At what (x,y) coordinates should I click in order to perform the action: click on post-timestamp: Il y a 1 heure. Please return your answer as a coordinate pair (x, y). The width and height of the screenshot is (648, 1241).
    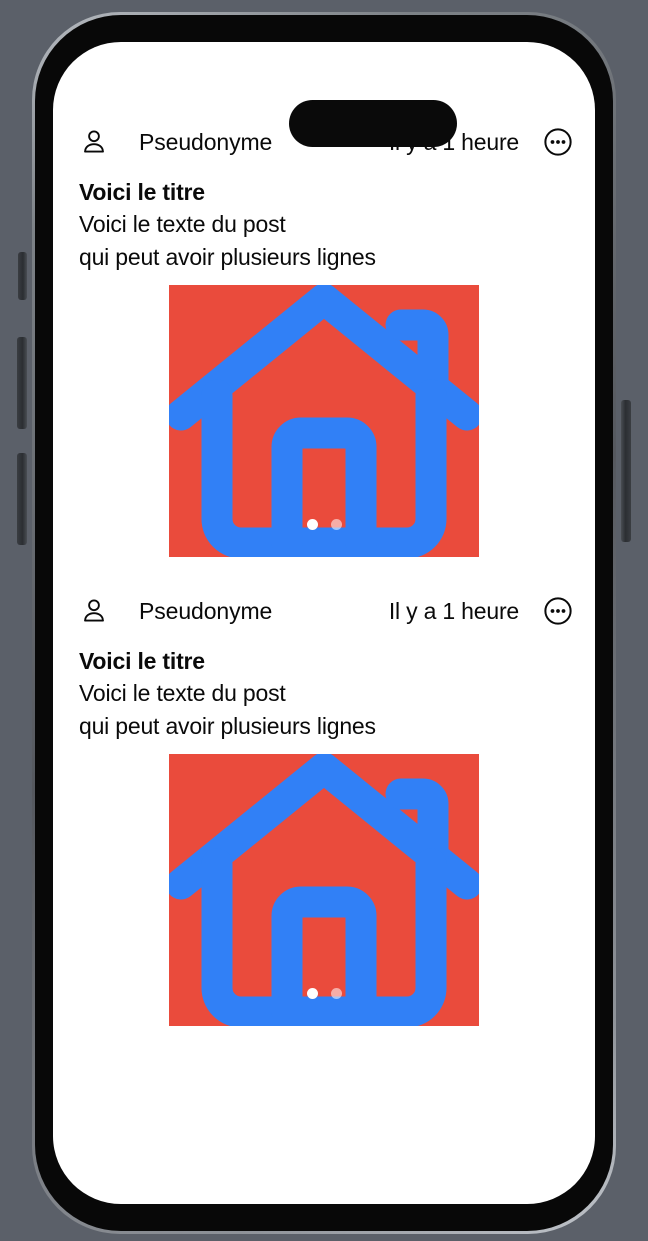
    Looking at the image, I should click on (453, 610).